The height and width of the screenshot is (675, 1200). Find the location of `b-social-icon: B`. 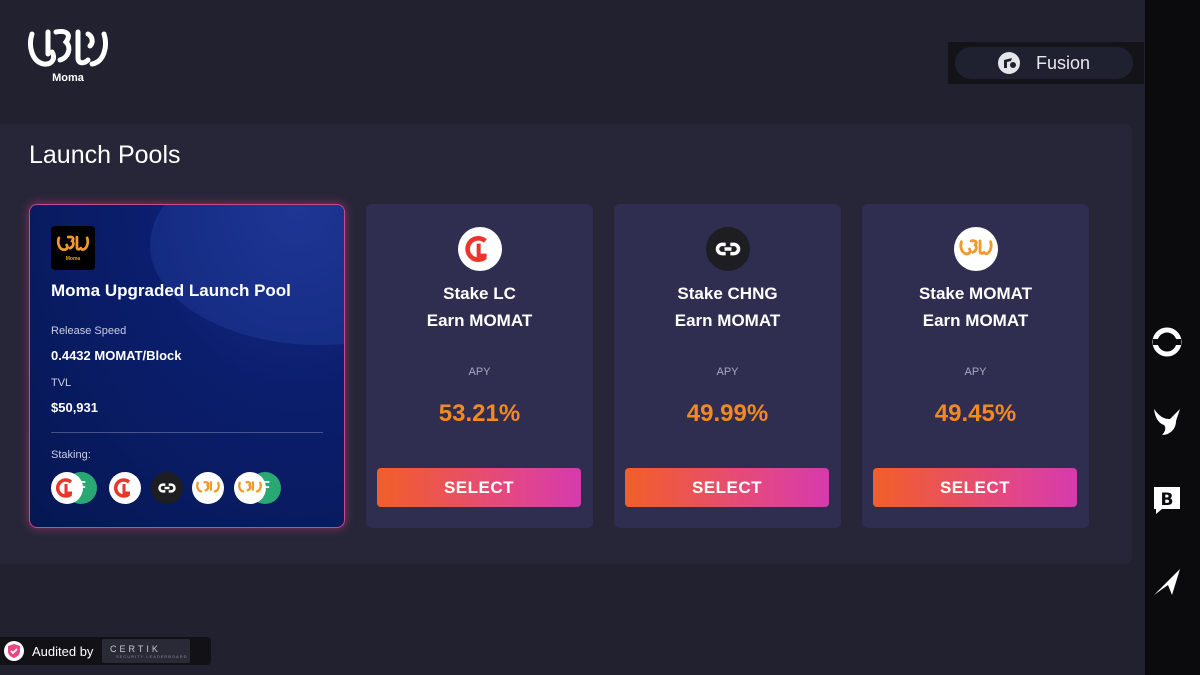

b-social-icon: B is located at coordinates (1167, 500).